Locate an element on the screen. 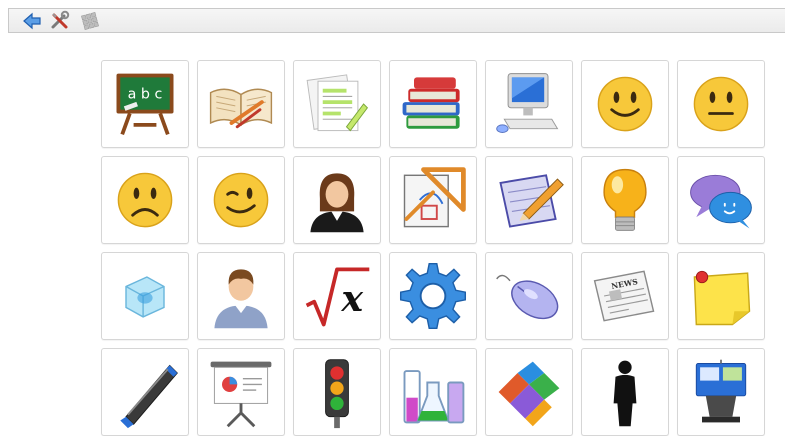  sticky-note-icon is located at coordinates (722, 298).